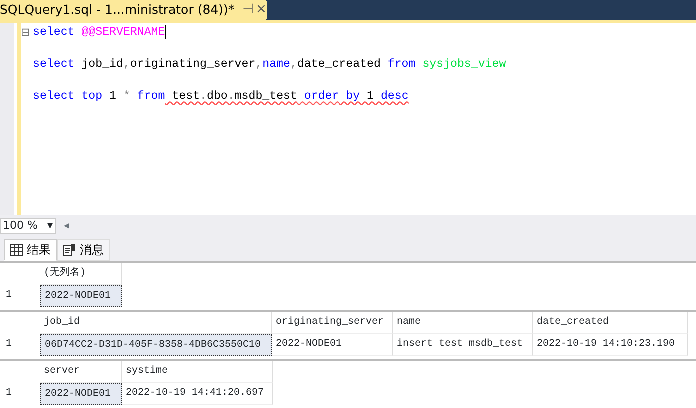 This screenshot has width=696, height=408. I want to click on document-tab: SQLQuery1.sql - 1...ministrator (84))* ⊣×, so click(133, 10).